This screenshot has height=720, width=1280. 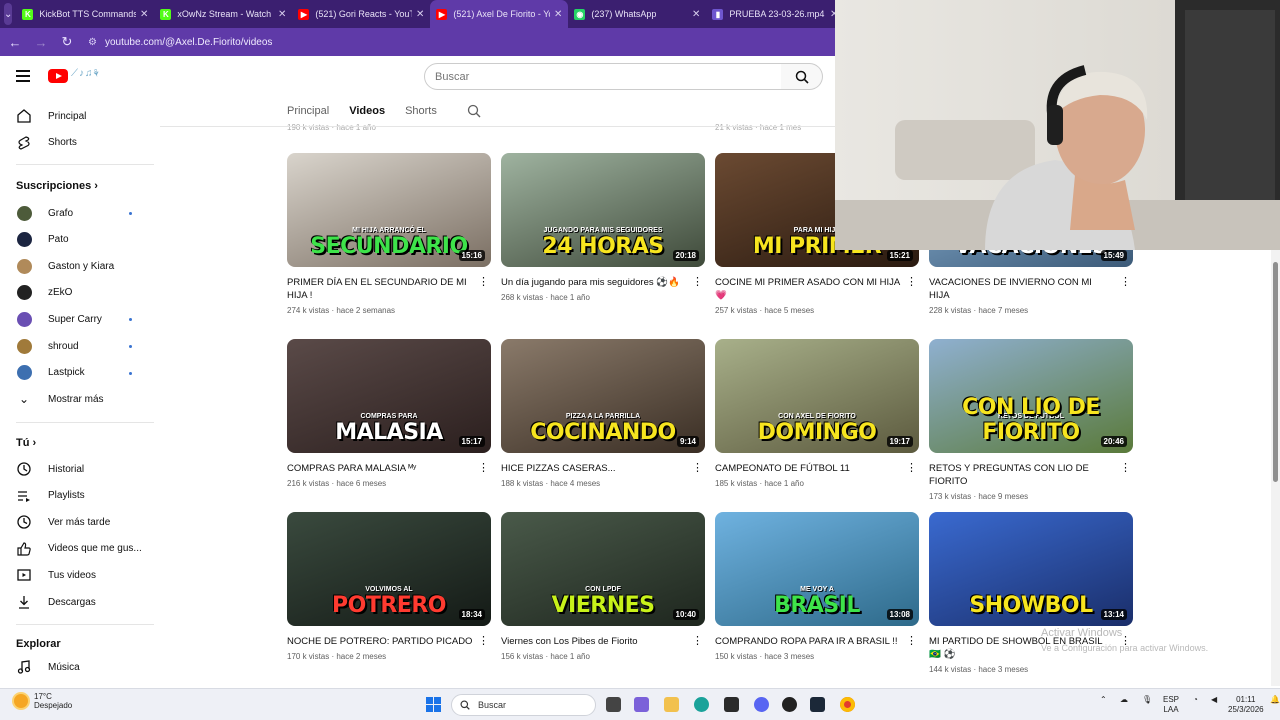 I want to click on video-title: COMPRAS PARA MALASIA ᴹʸ ⋮, so click(x=389, y=468).